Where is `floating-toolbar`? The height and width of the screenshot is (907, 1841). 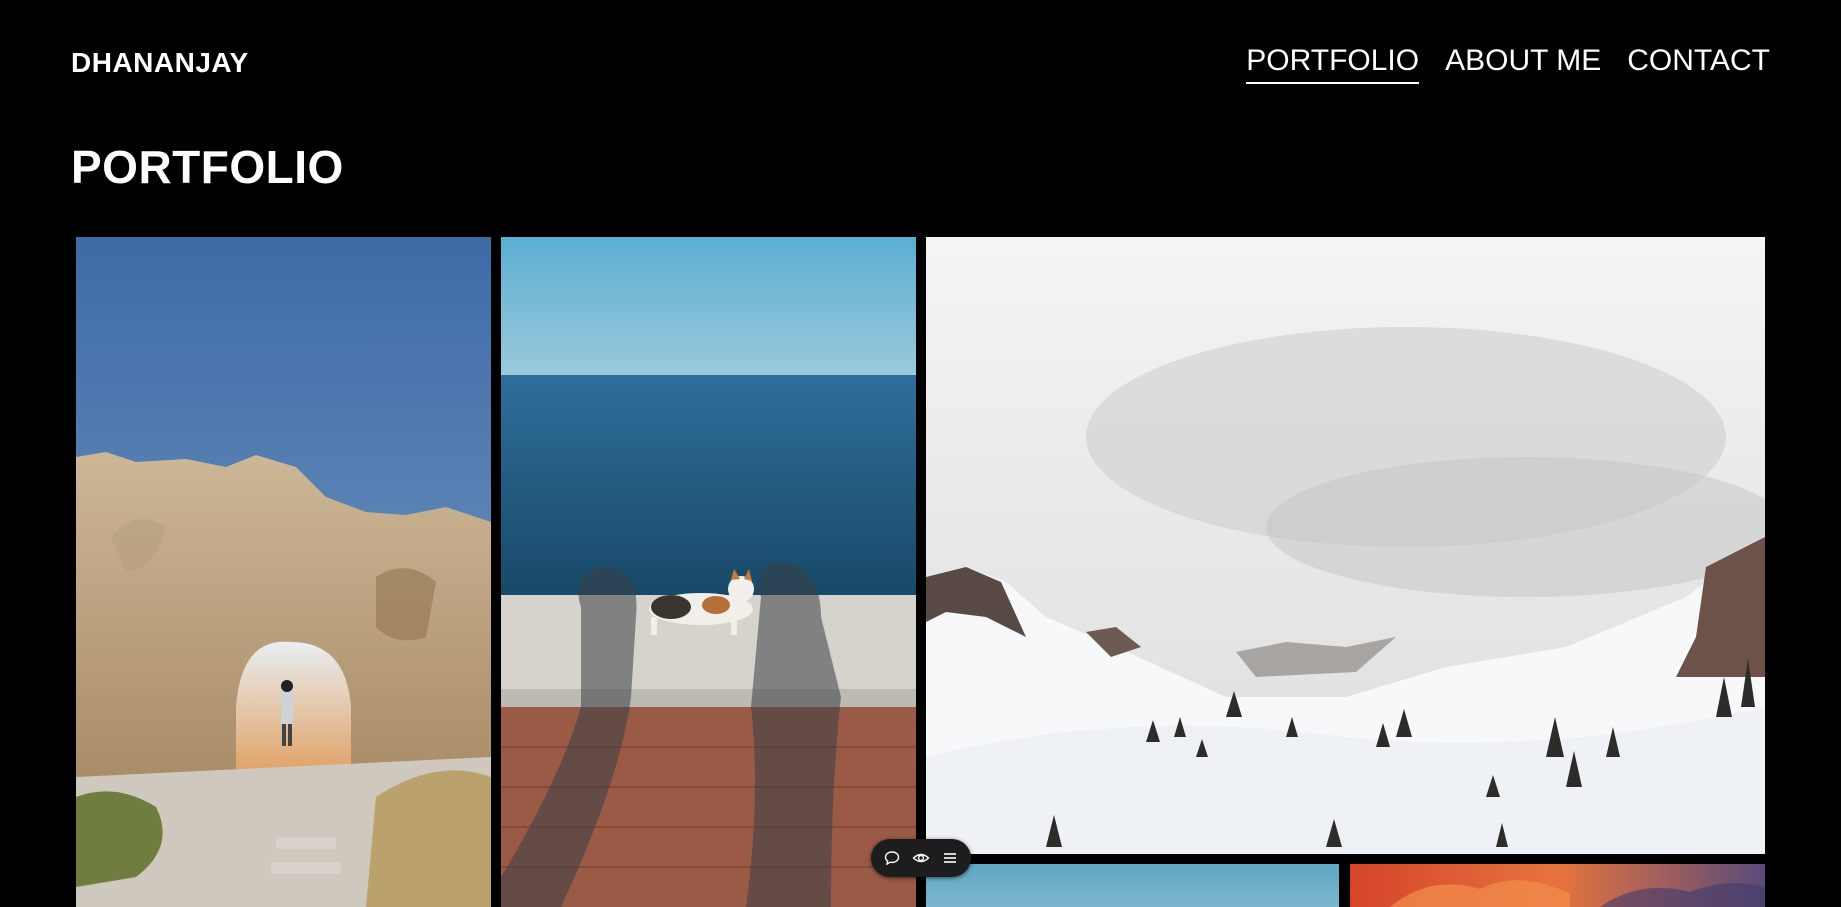 floating-toolbar is located at coordinates (921, 858).